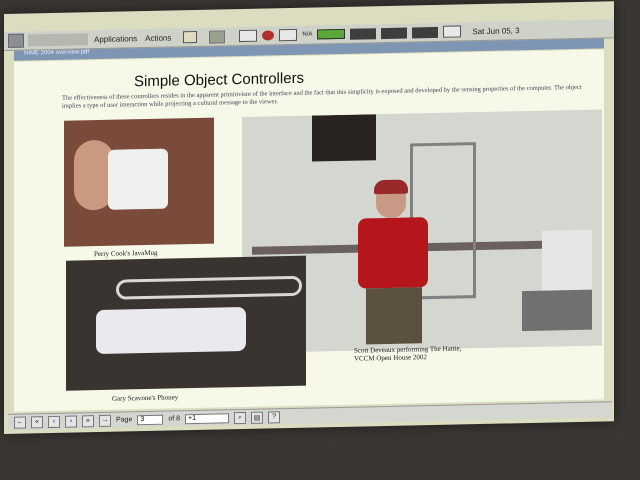 The image size is (640, 480). I want to click on forward-icon: →, so click(105, 420).